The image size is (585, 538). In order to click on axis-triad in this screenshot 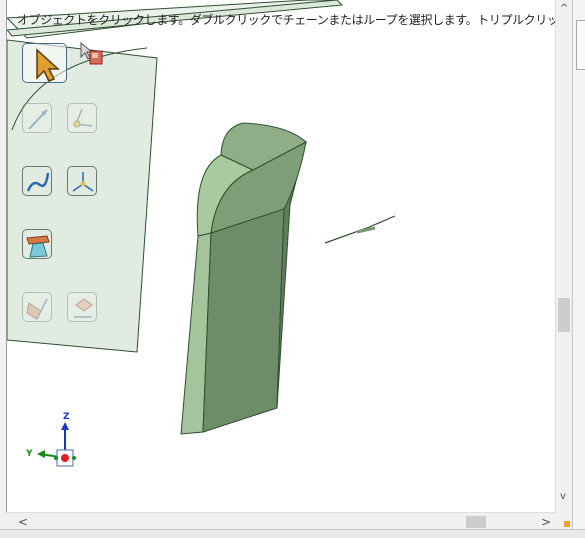, I will do `click(56, 444)`.